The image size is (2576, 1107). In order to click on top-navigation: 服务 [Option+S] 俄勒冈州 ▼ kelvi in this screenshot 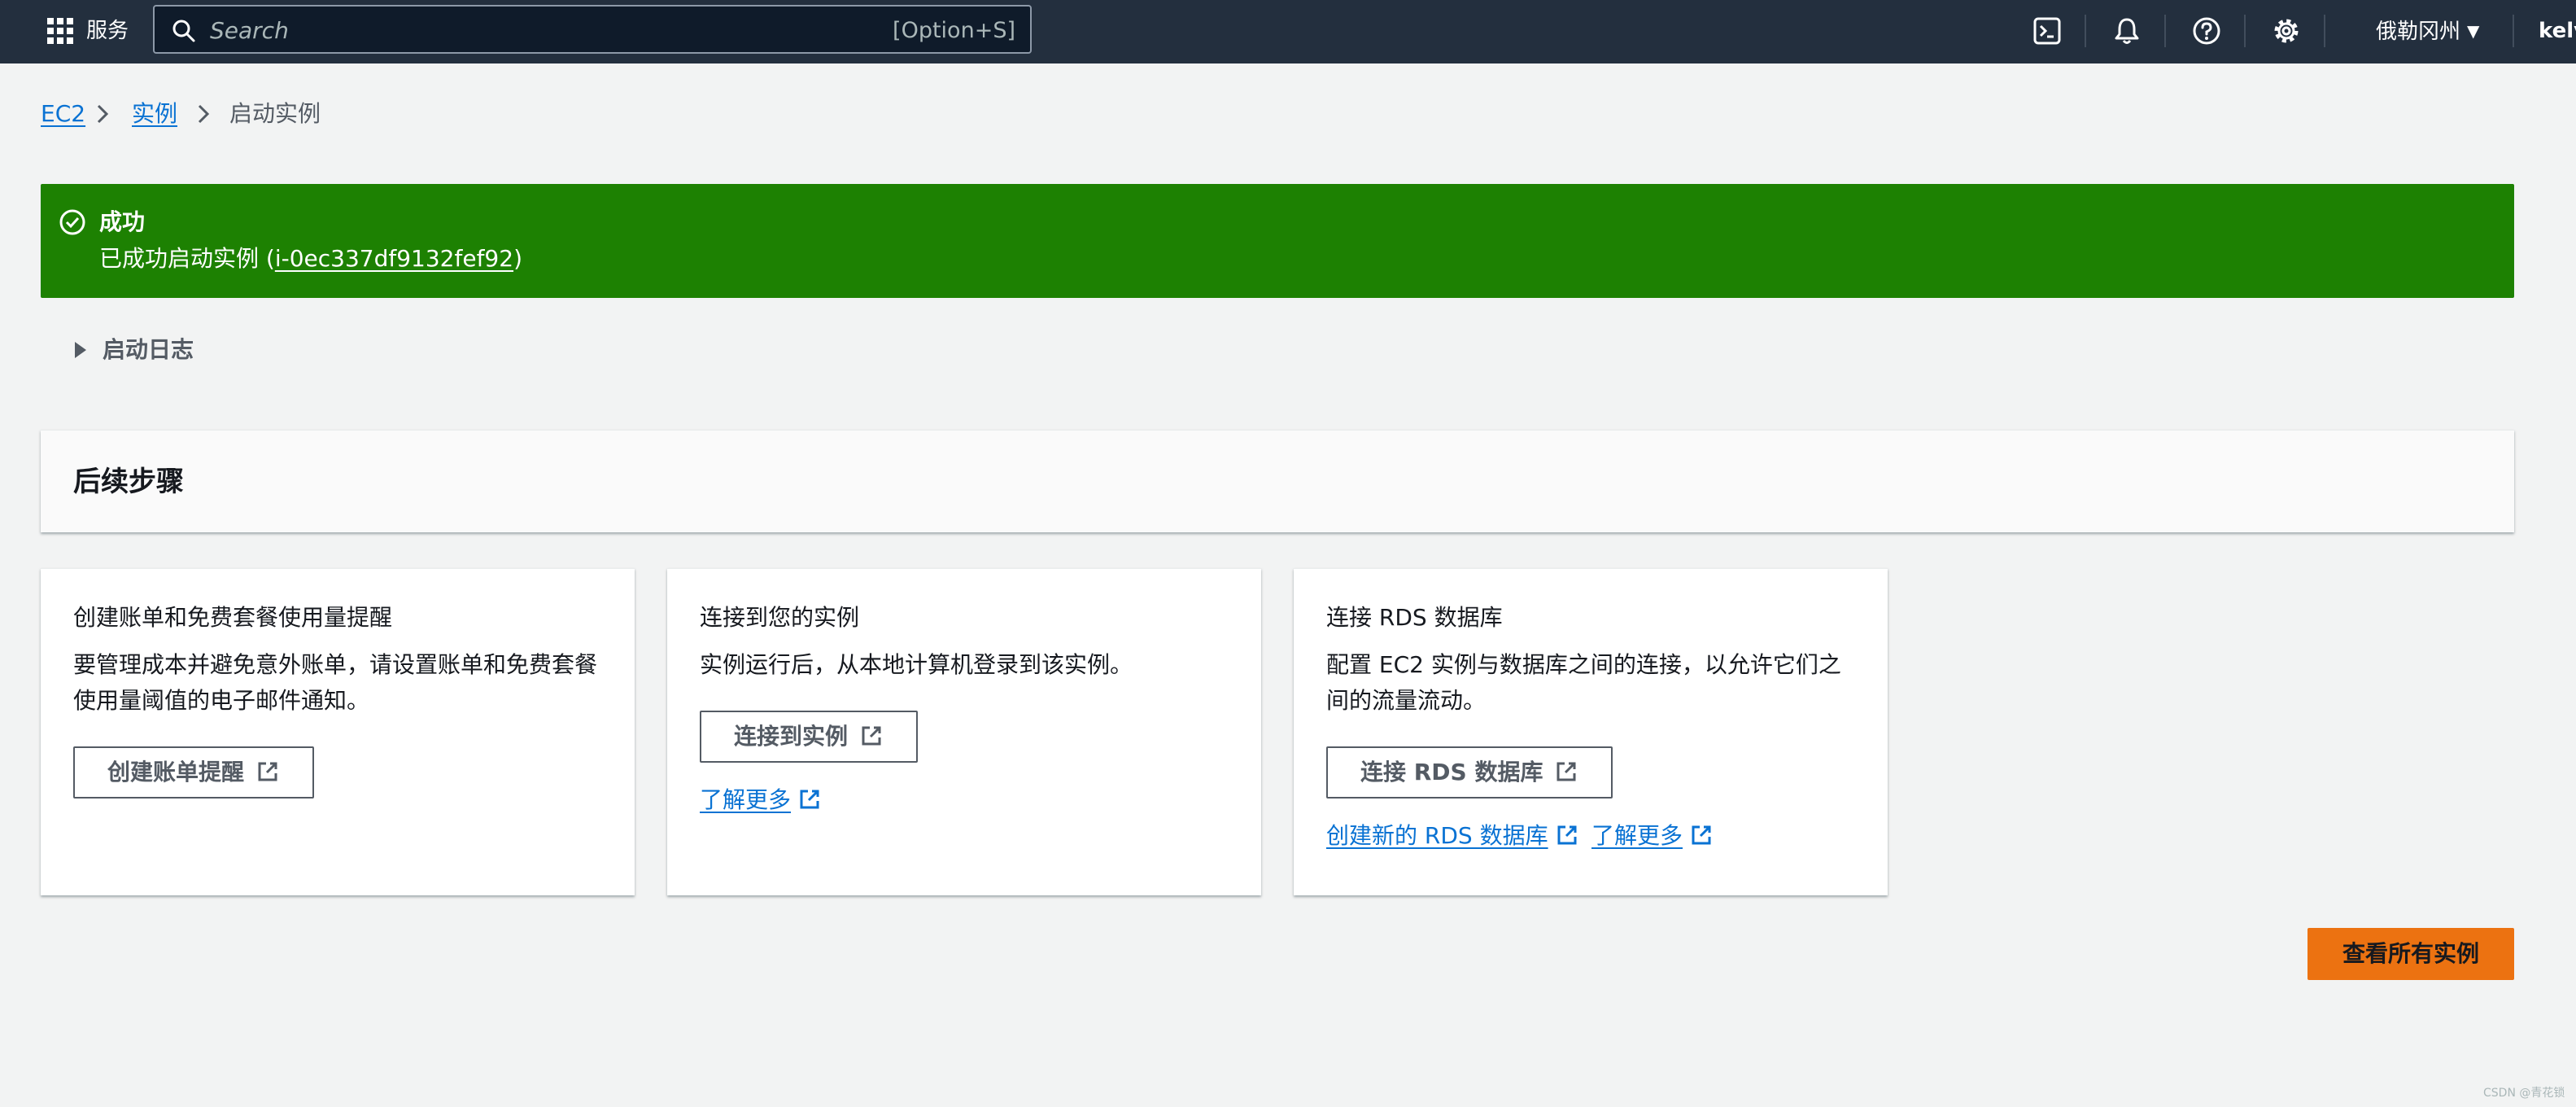, I will do `click(1288, 31)`.